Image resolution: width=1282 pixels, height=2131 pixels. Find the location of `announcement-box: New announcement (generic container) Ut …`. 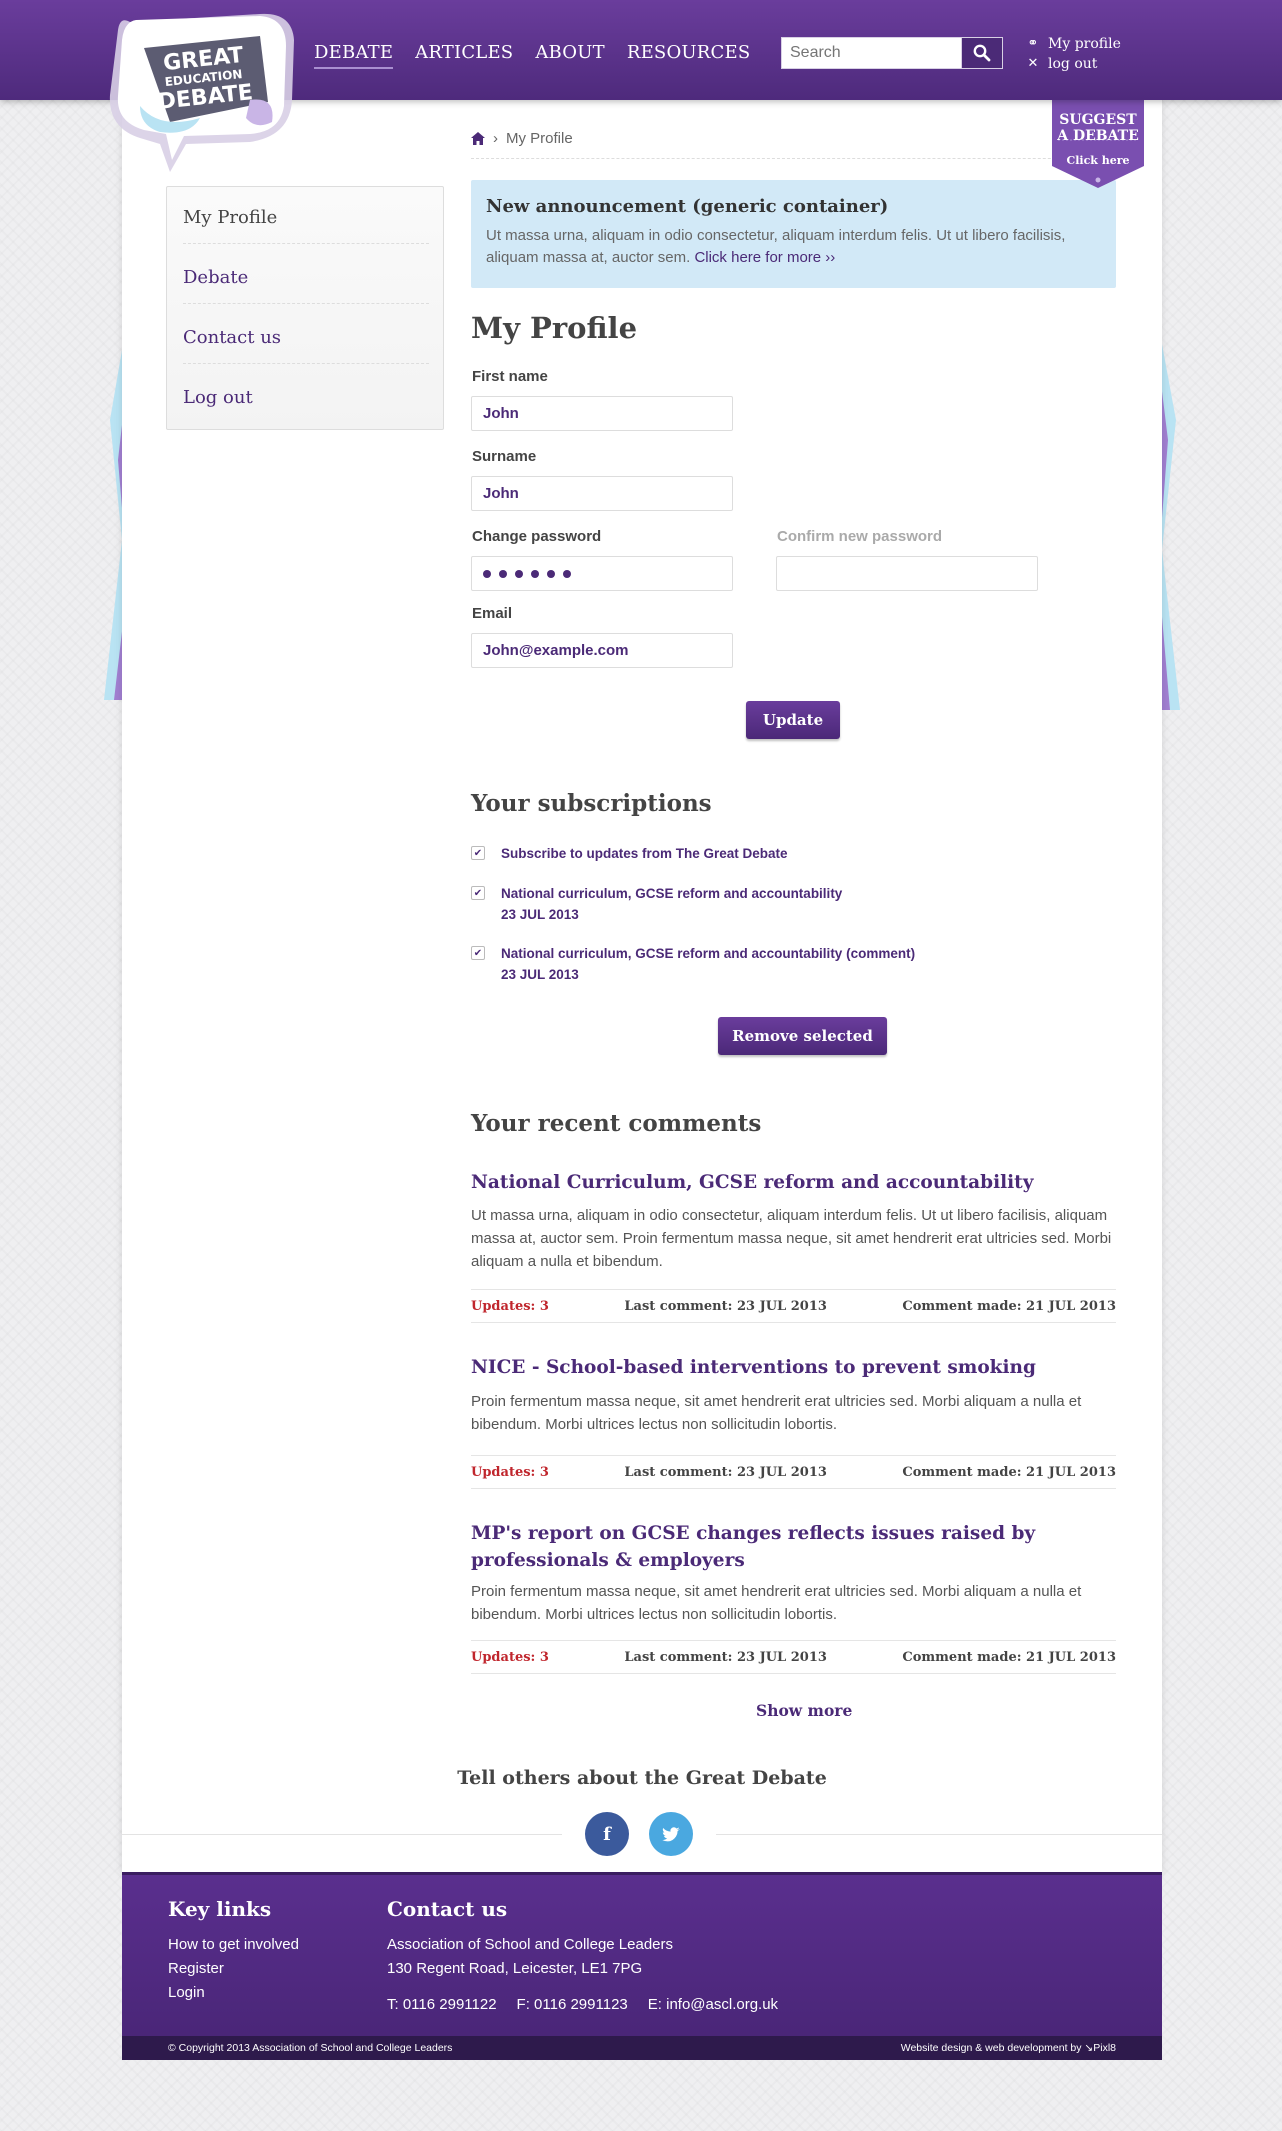

announcement-box: New announcement (generic container) Ut … is located at coordinates (793, 234).